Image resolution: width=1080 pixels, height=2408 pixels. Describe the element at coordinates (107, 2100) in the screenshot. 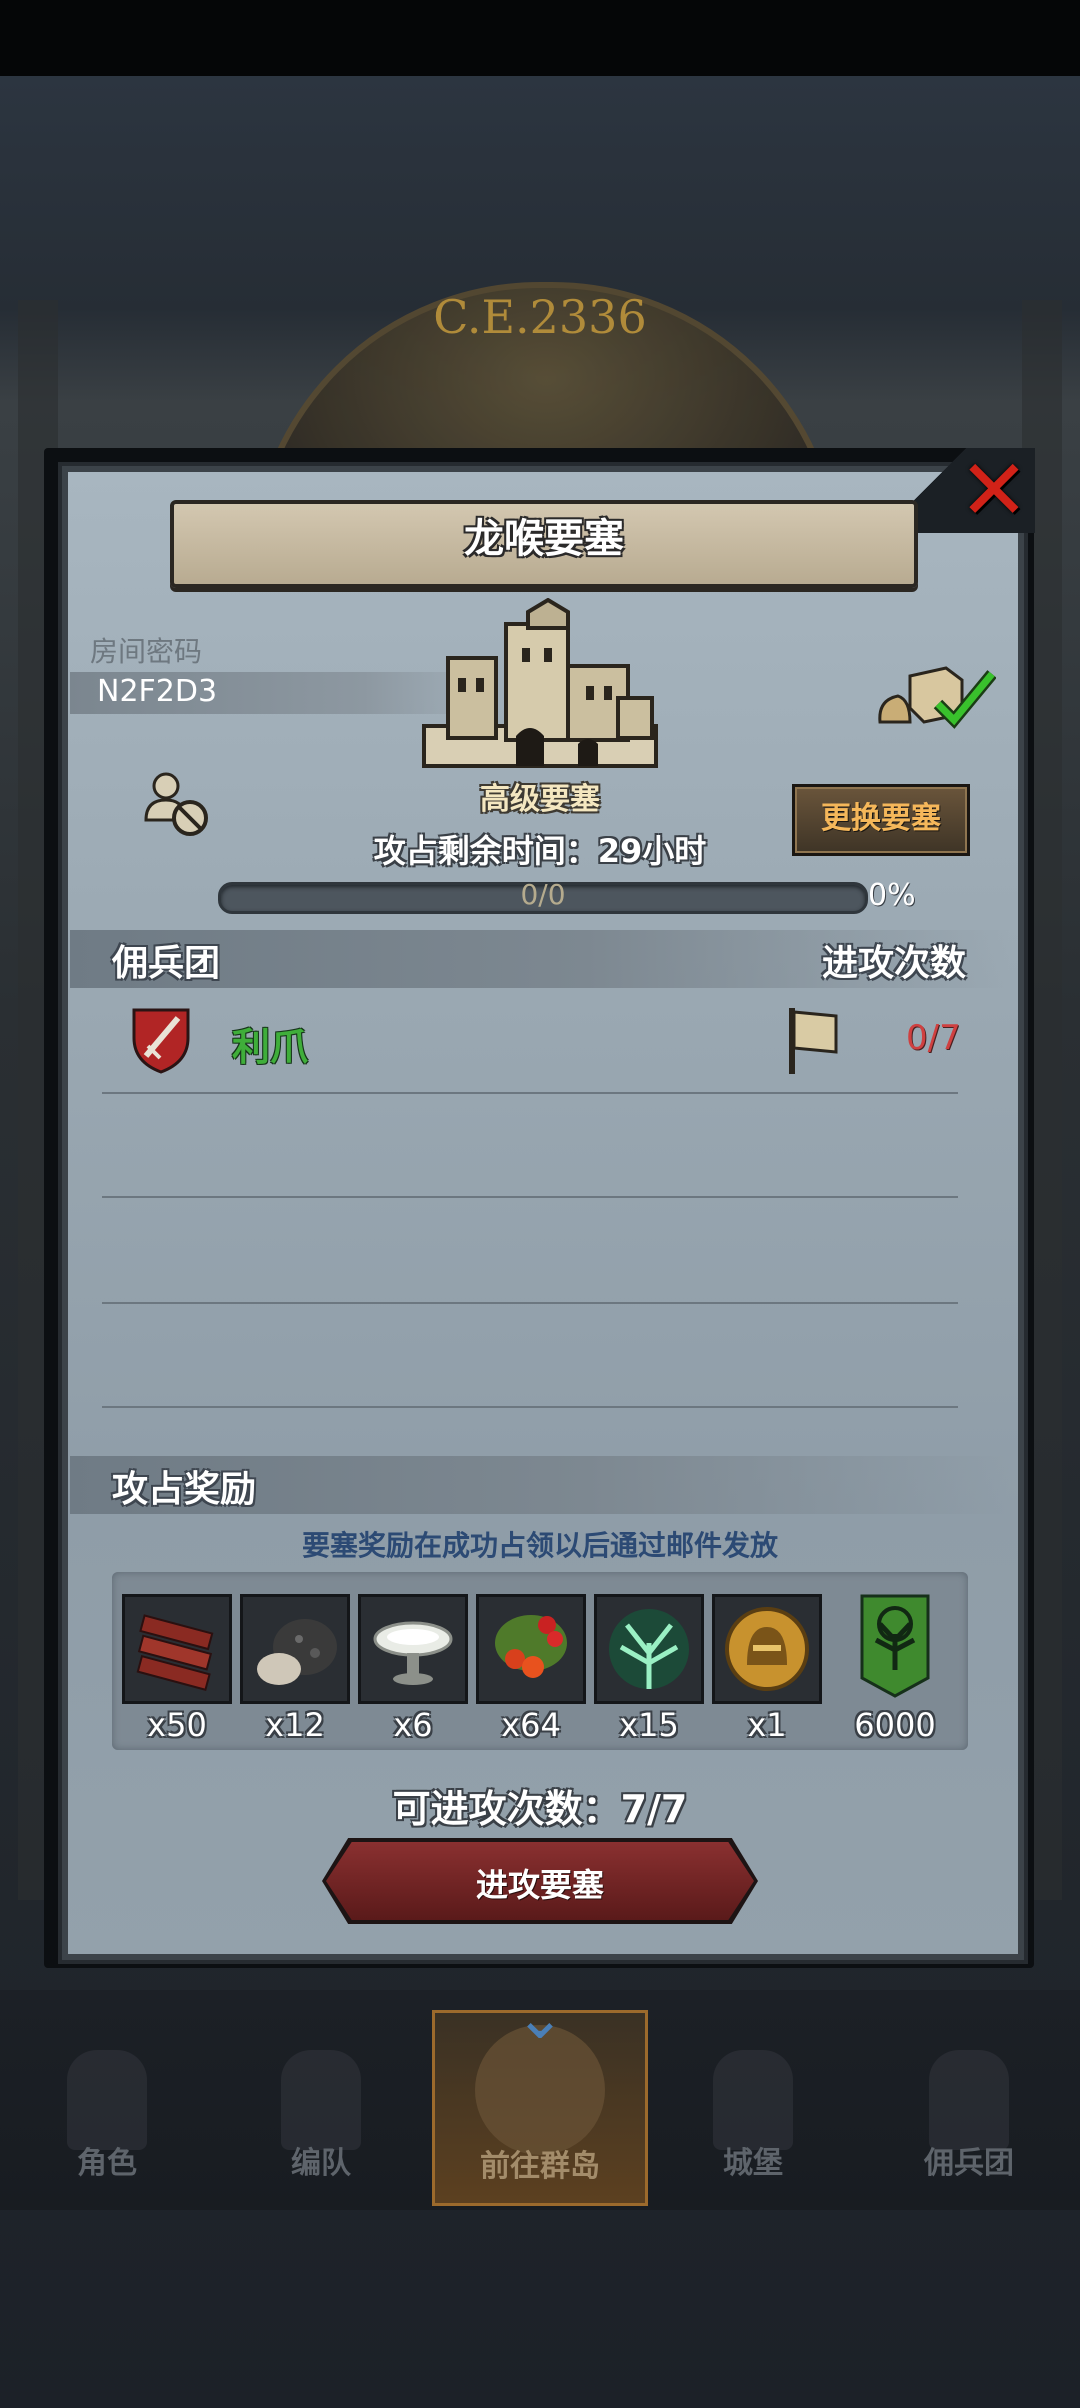

I see `knight-icon` at that location.